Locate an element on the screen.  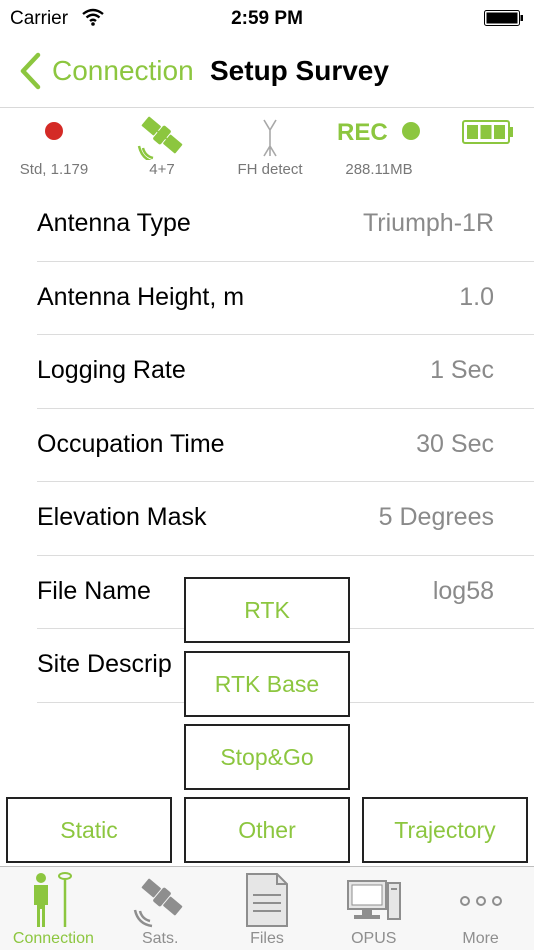
solution-status-label: Std, 1.179 is located at coordinates (54, 169).